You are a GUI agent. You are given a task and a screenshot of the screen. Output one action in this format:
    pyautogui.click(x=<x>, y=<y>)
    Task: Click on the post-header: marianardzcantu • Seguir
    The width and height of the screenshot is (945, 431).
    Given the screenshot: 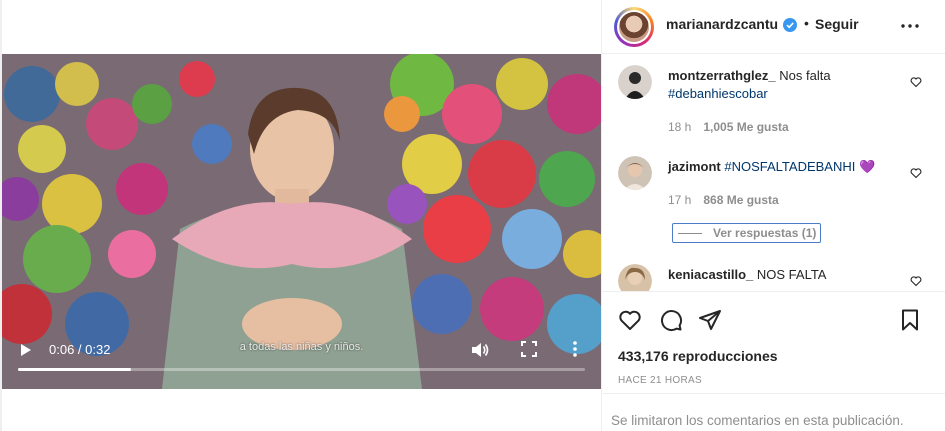 What is the action you would take?
    pyautogui.click(x=773, y=27)
    